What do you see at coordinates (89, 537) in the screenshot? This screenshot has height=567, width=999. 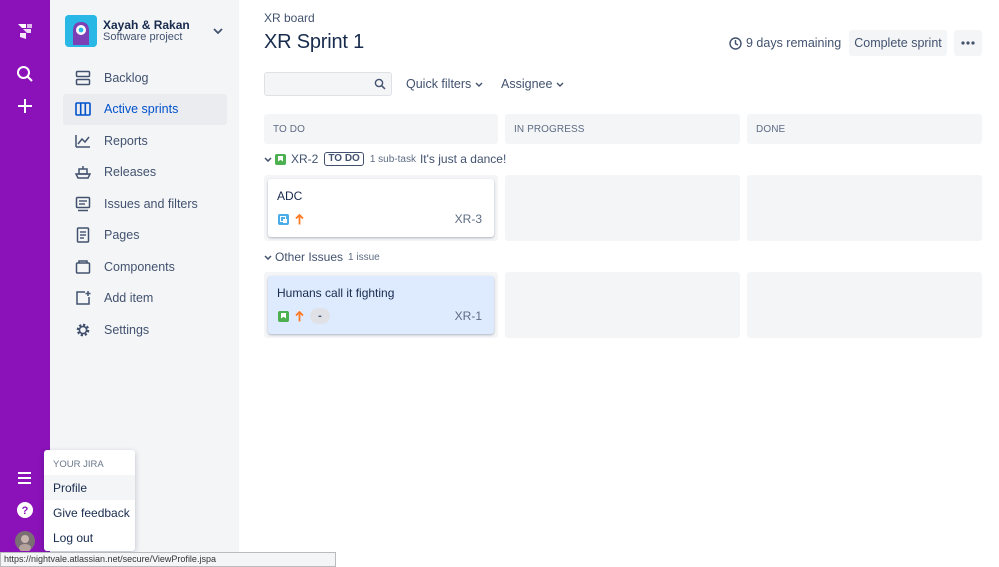 I see `menu-item-log-out: Log out` at bounding box center [89, 537].